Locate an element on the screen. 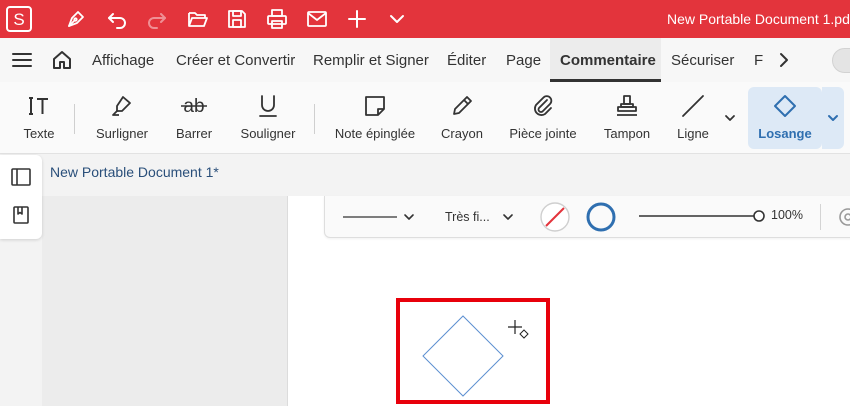 The height and width of the screenshot is (406, 850). plus-icon is located at coordinates (357, 19).